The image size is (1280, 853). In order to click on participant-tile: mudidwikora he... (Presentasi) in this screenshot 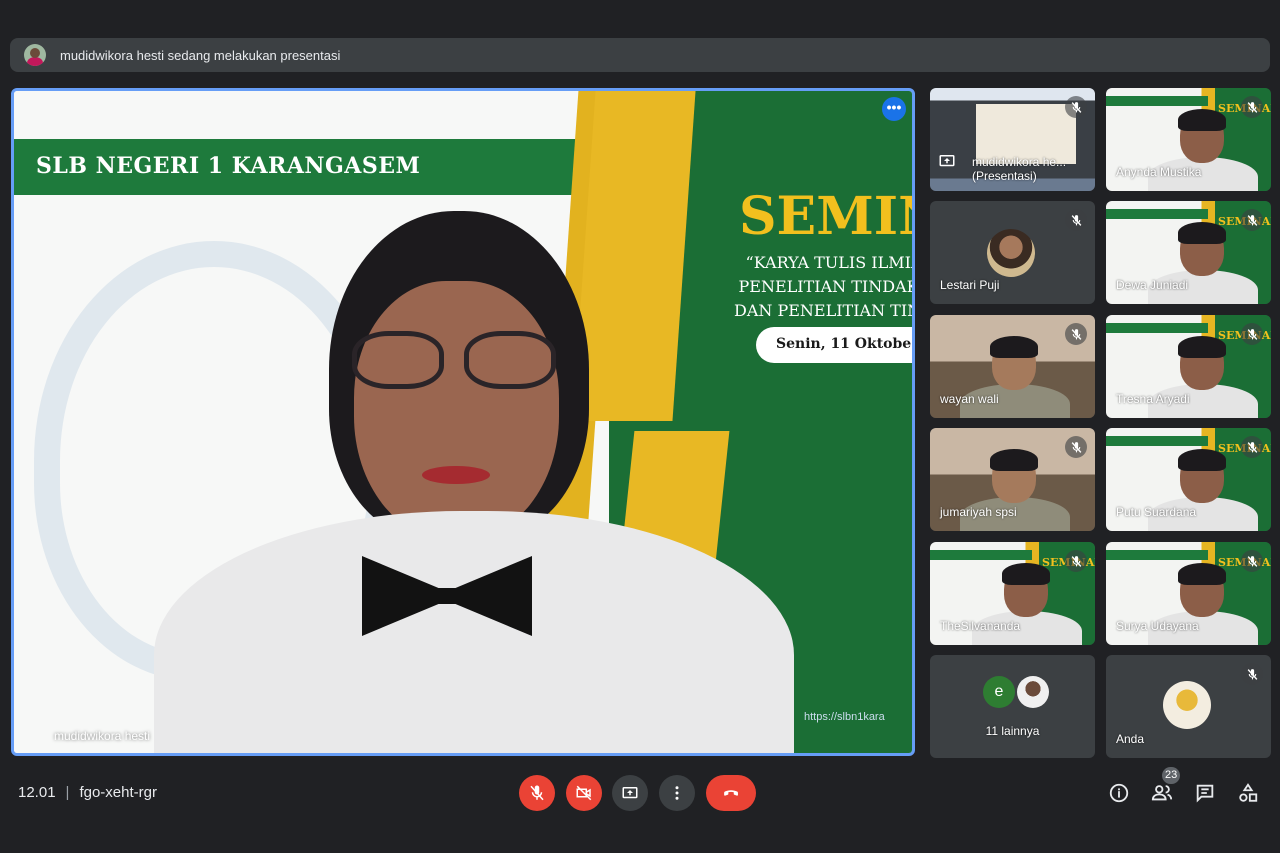, I will do `click(1012, 139)`.